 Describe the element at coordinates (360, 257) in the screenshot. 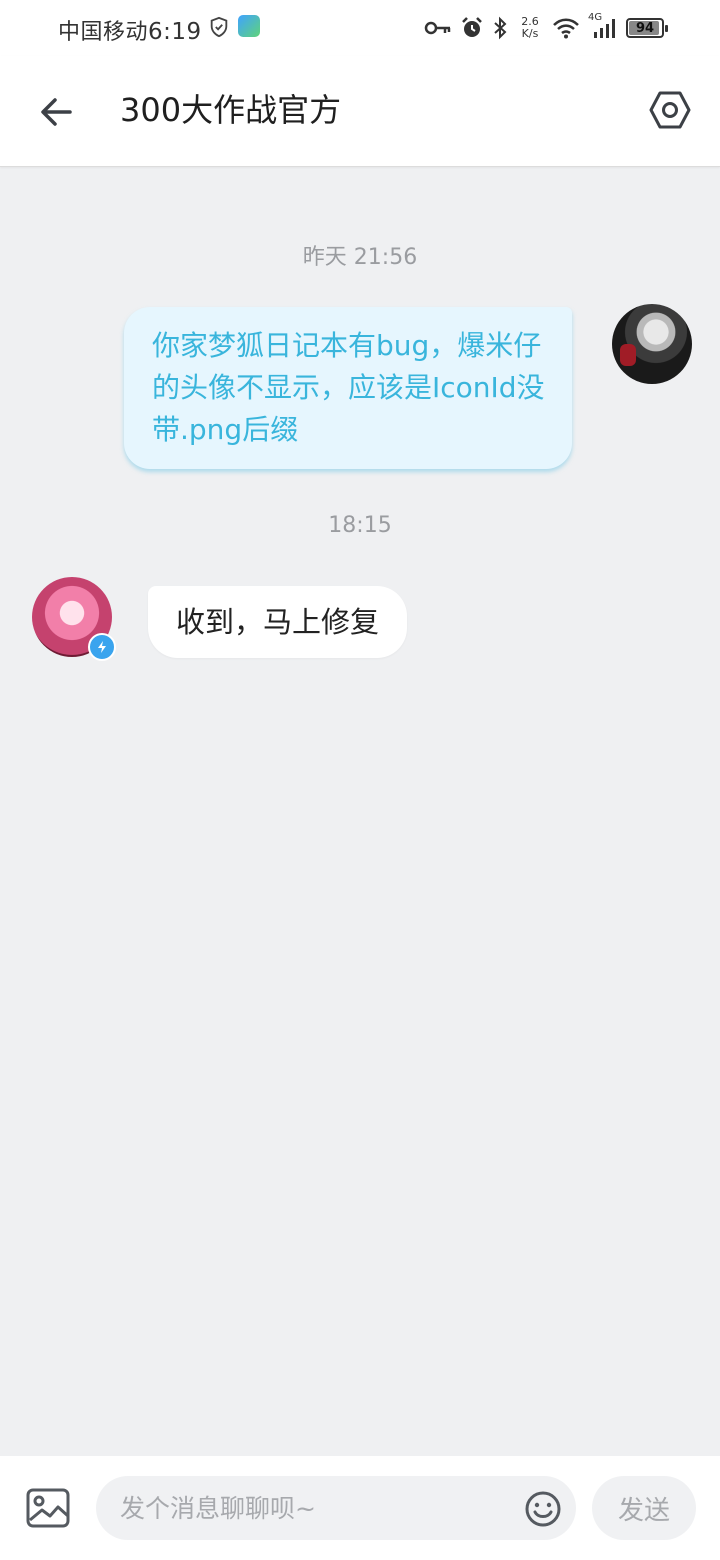

I see `message-timestamp: 昨天 21:56` at that location.